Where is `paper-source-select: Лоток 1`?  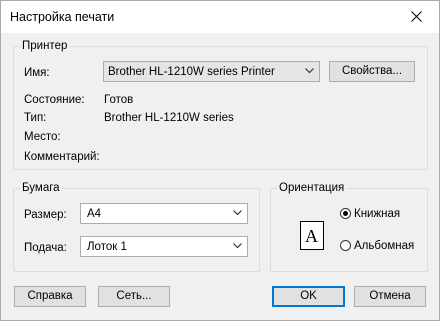 paper-source-select: Лоток 1 is located at coordinates (164, 246).